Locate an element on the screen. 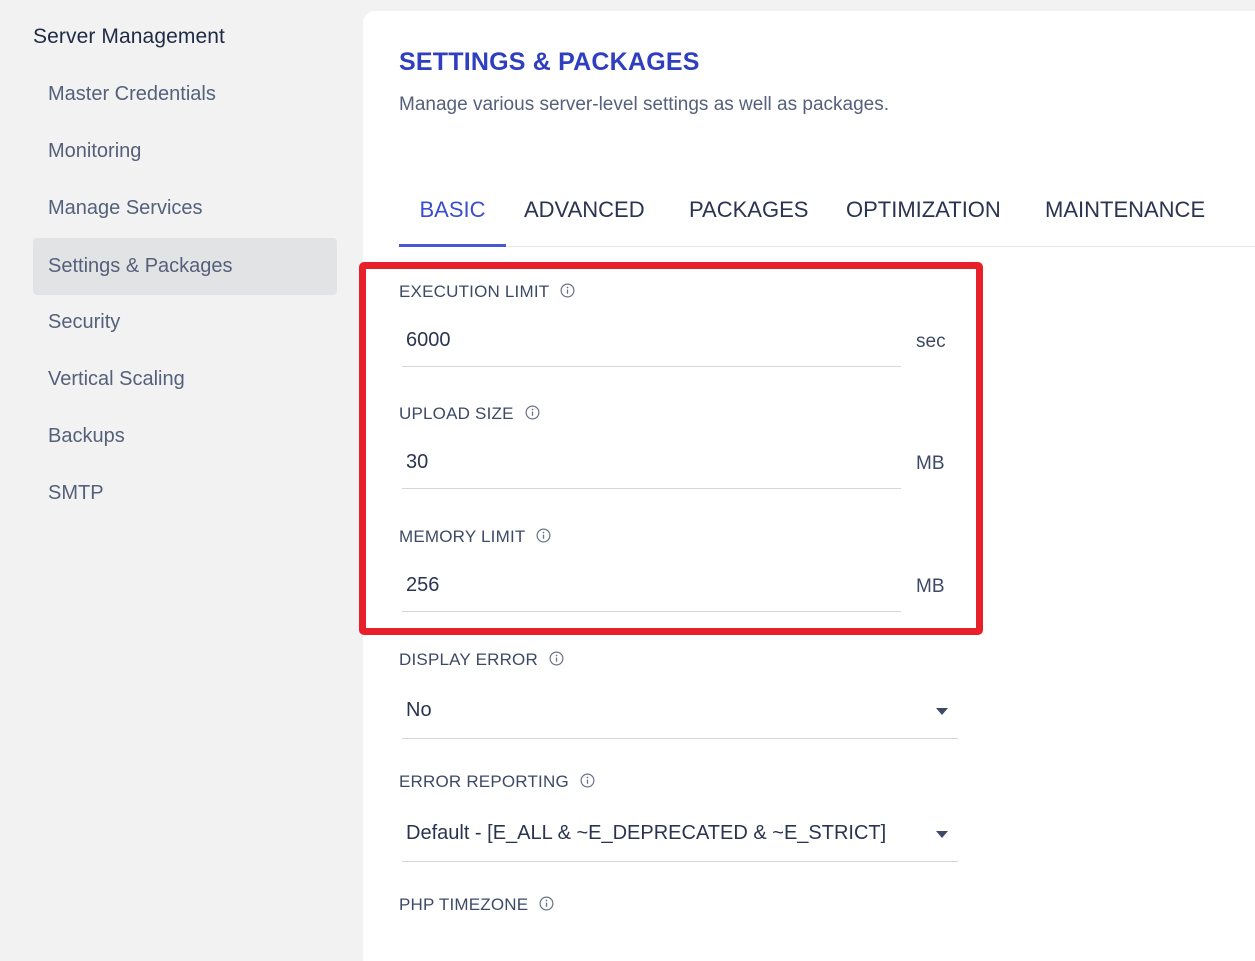  php-timezone-label: PHP TIMEZONE is located at coordinates (476, 905).